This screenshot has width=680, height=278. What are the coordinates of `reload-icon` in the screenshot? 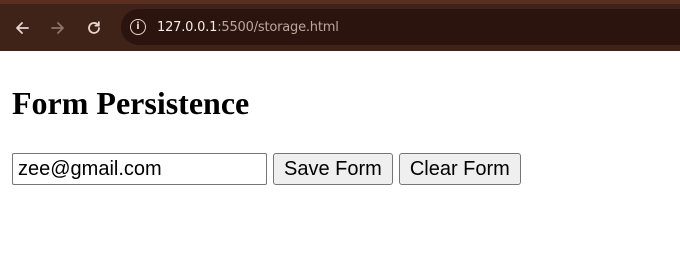 It's located at (94, 27).